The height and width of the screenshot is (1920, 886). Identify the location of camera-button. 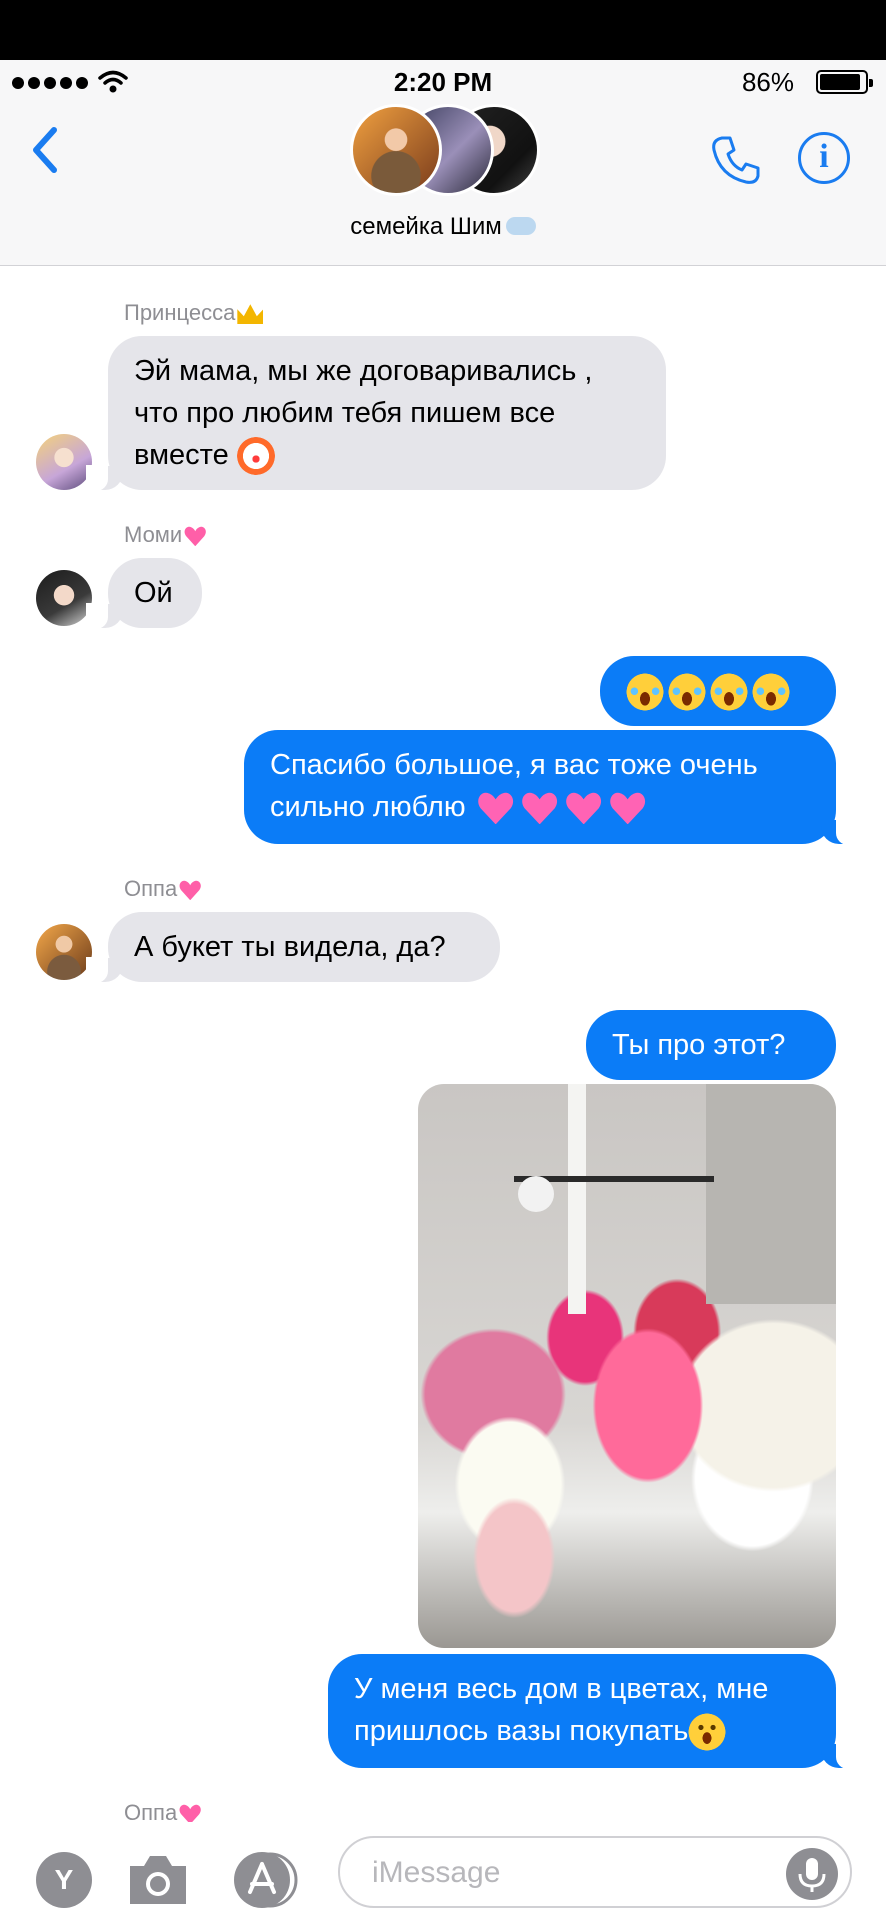
(158, 1880).